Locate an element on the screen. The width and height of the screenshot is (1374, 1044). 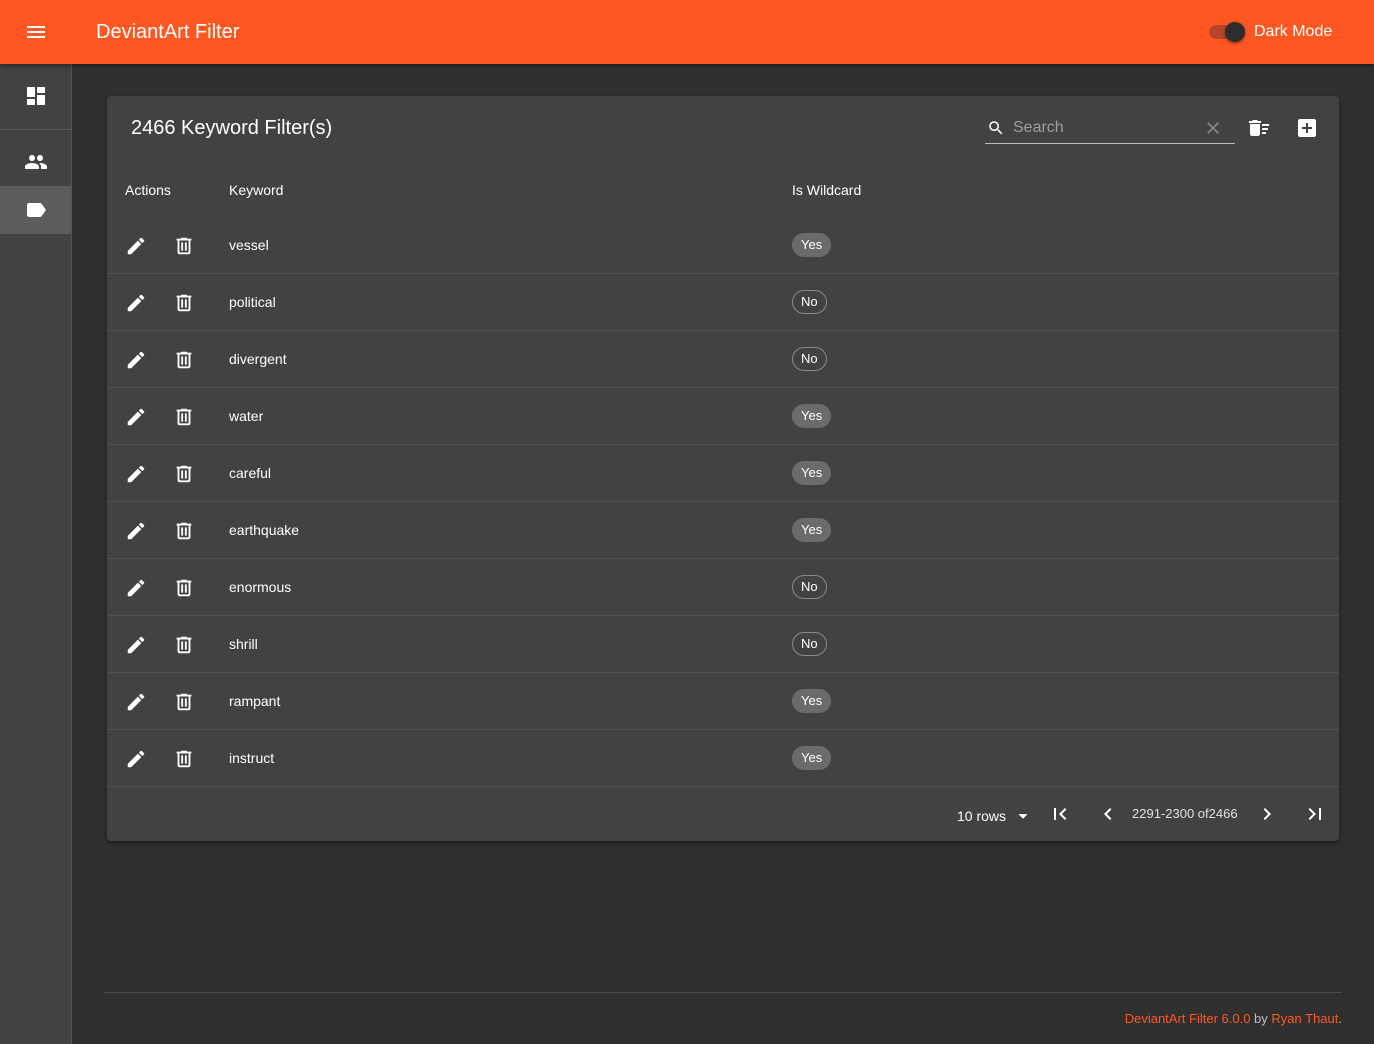
keyword-cell: careful is located at coordinates (250, 473).